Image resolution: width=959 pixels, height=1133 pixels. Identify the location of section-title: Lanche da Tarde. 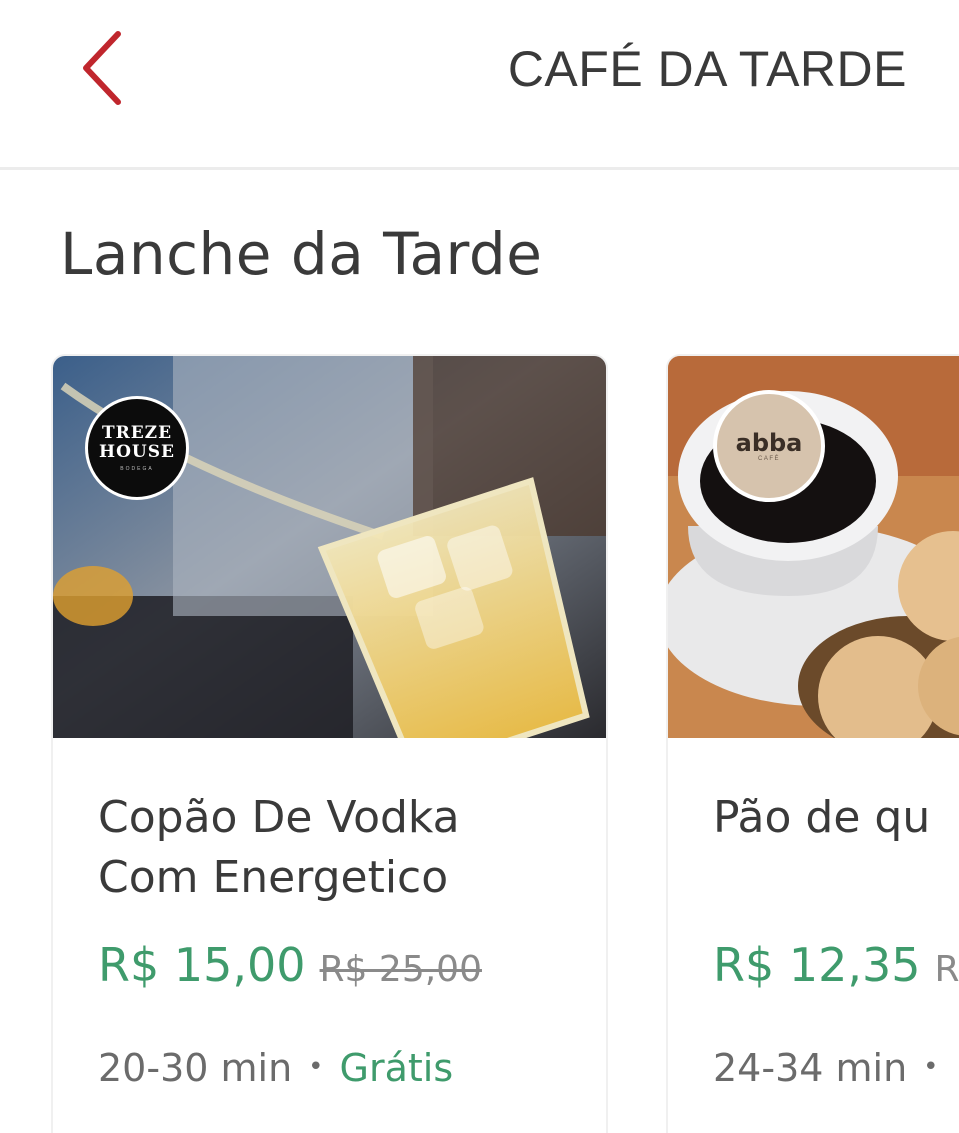
(301, 254).